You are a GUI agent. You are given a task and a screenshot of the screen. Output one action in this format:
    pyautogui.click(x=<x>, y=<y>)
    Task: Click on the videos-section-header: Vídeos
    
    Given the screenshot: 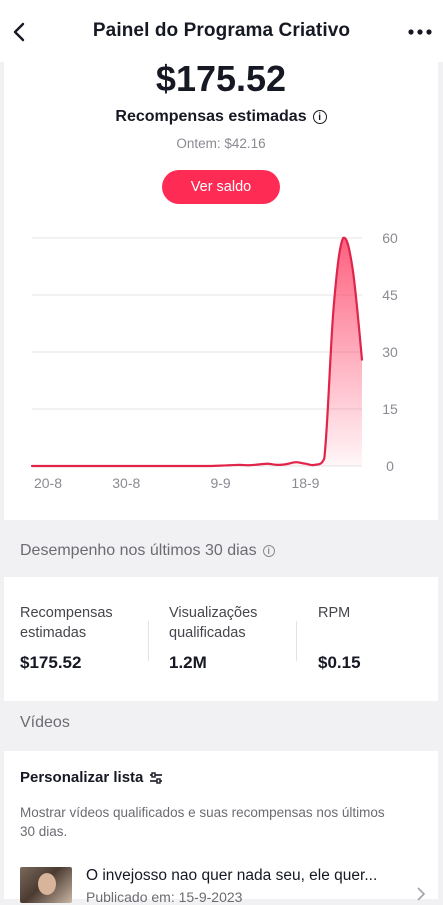 What is the action you would take?
    pyautogui.click(x=45, y=723)
    